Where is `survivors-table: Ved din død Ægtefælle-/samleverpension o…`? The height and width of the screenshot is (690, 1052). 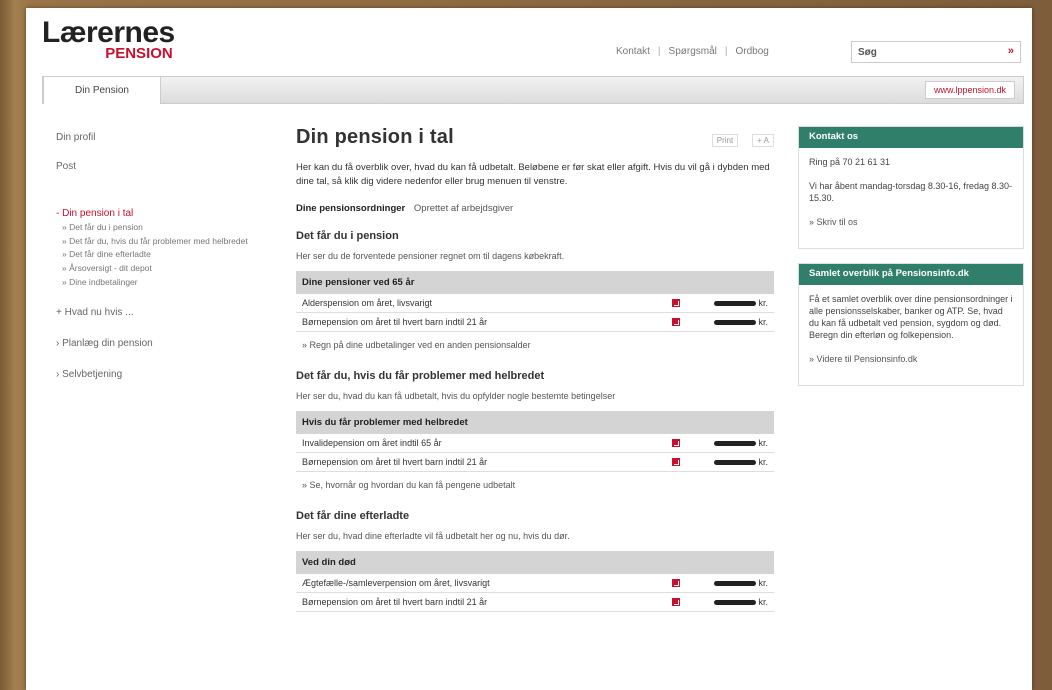 survivors-table: Ved din død Ægtefælle-/samleverpension o… is located at coordinates (535, 581).